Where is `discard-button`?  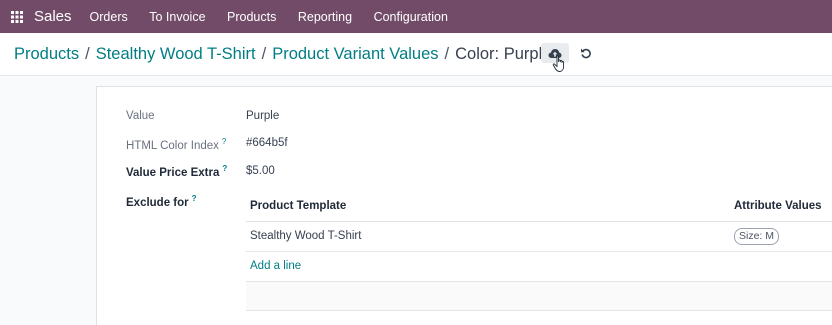
discard-button is located at coordinates (586, 53).